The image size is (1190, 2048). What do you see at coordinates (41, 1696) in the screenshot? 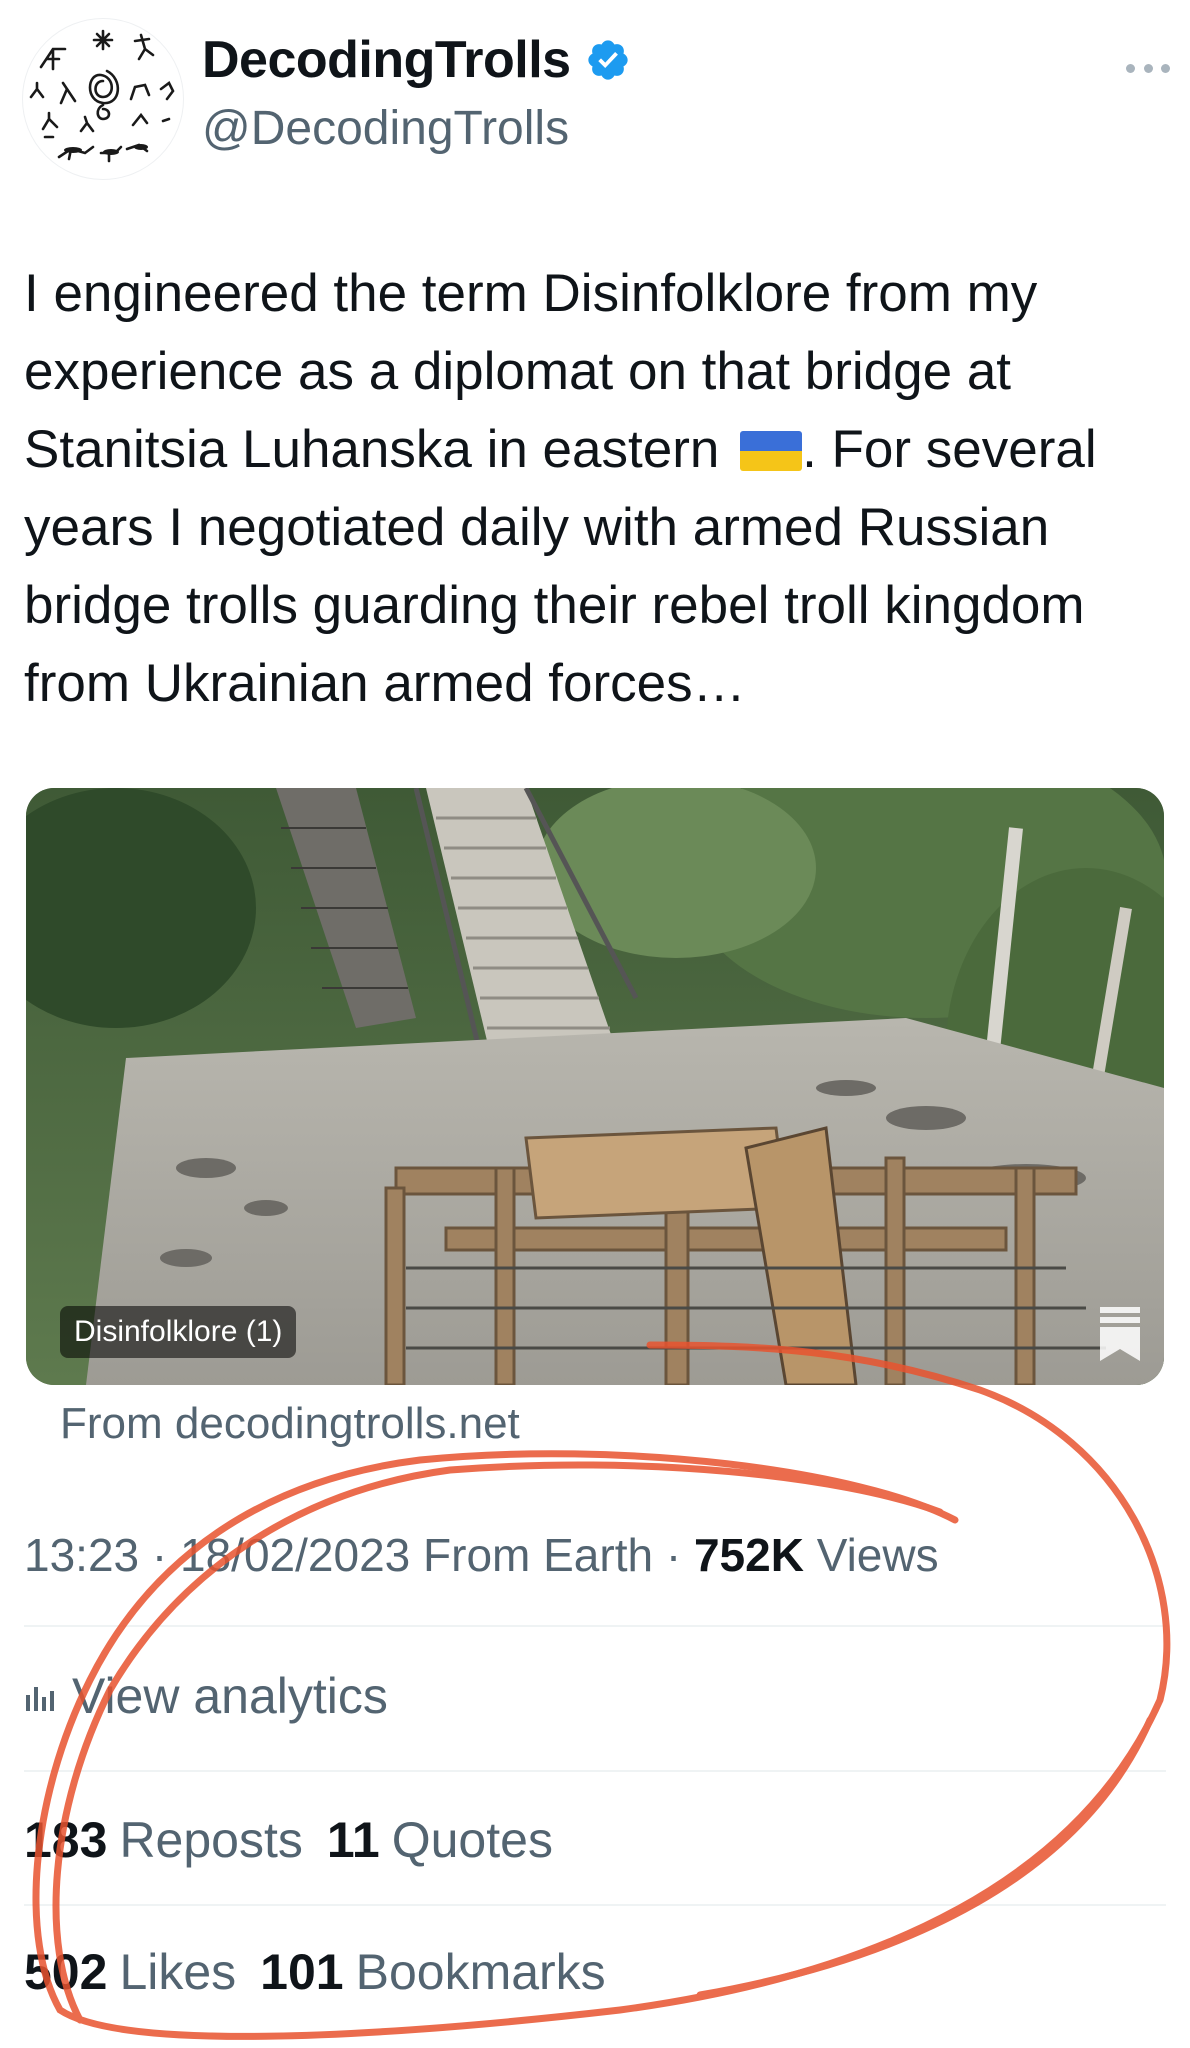
I see `analytics-bar-icon` at bounding box center [41, 1696].